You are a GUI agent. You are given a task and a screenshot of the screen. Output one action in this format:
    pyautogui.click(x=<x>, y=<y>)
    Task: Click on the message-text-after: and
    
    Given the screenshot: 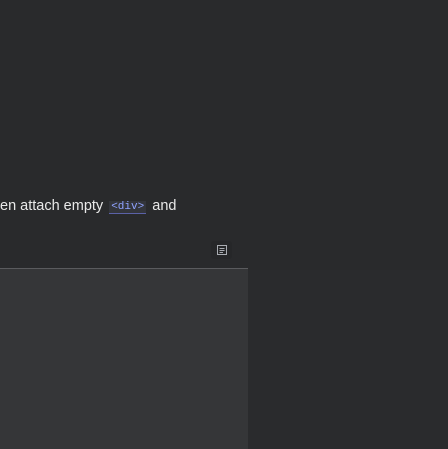 What is the action you would take?
    pyautogui.click(x=164, y=206)
    